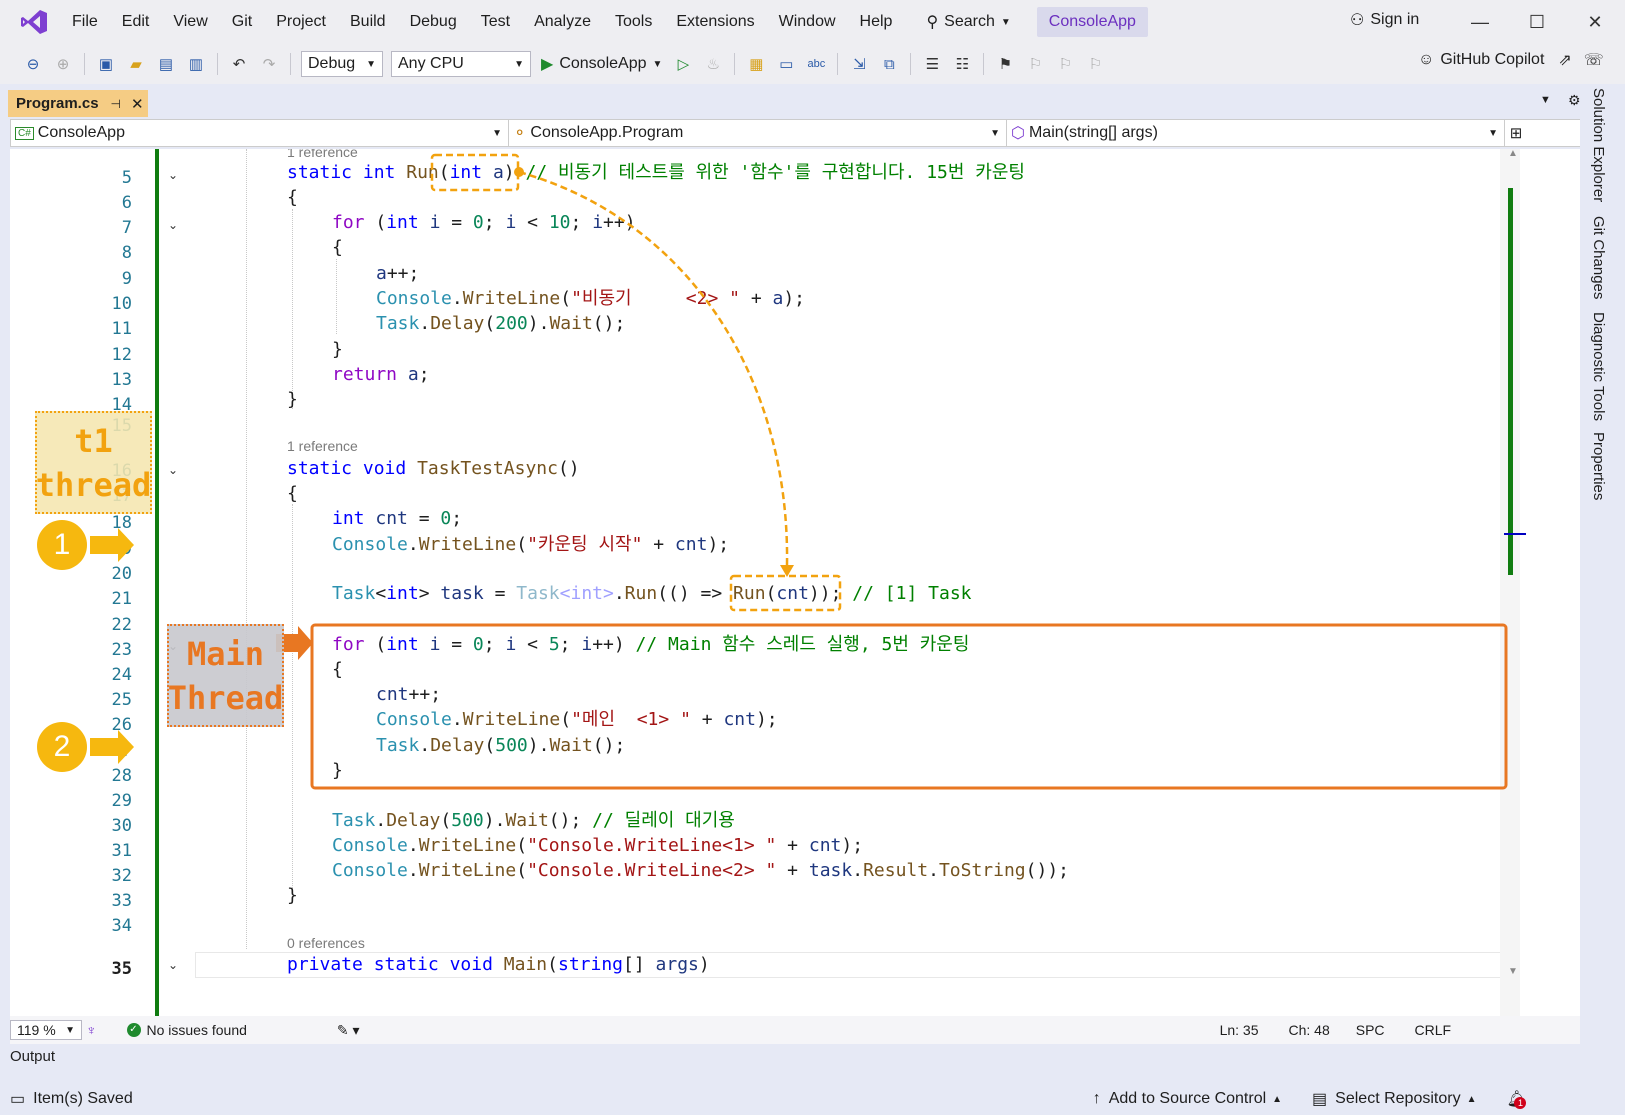 This screenshot has height=1115, width=1625. What do you see at coordinates (260, 133) in the screenshot?
I see `project-select: C# ConsoleApp ▼` at bounding box center [260, 133].